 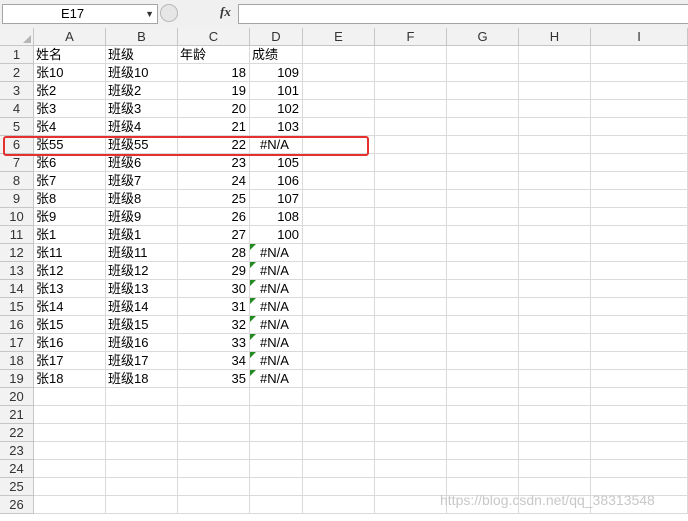 What do you see at coordinates (214, 217) in the screenshot?
I see `cell-c10: 26` at bounding box center [214, 217].